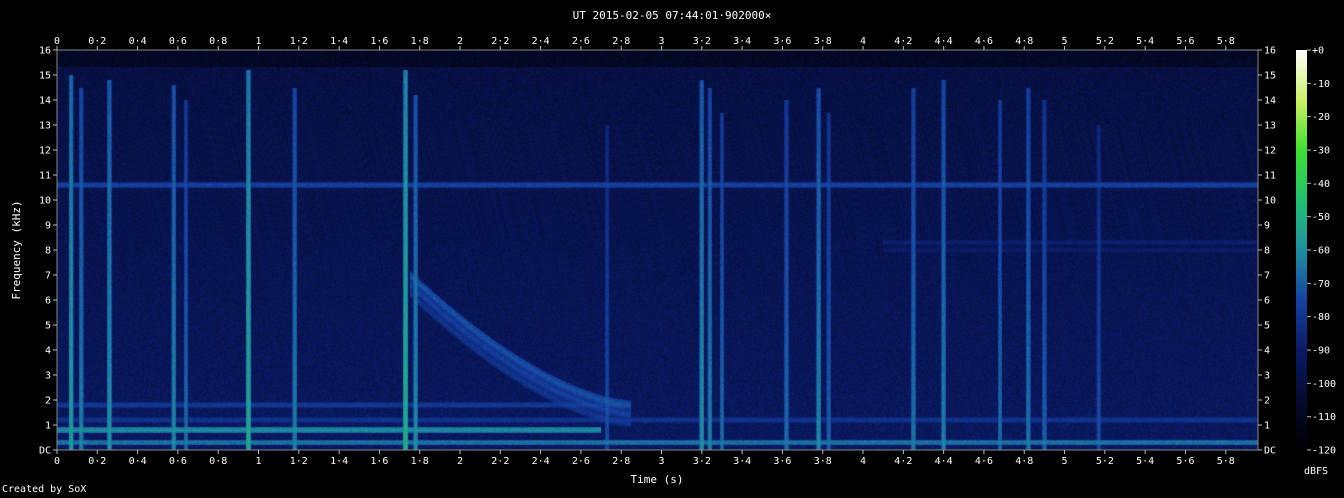 The image size is (1344, 498). I want to click on y-tick-label-right: 16, so click(1270, 51).